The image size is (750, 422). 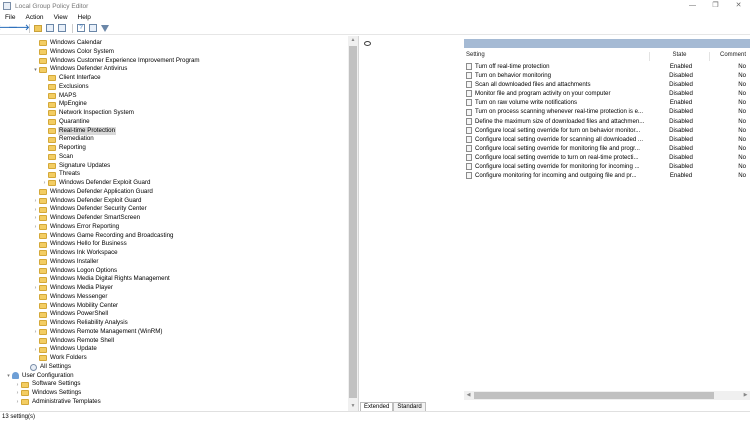 I want to click on tree-item: › Windows Update, so click(x=174, y=349).